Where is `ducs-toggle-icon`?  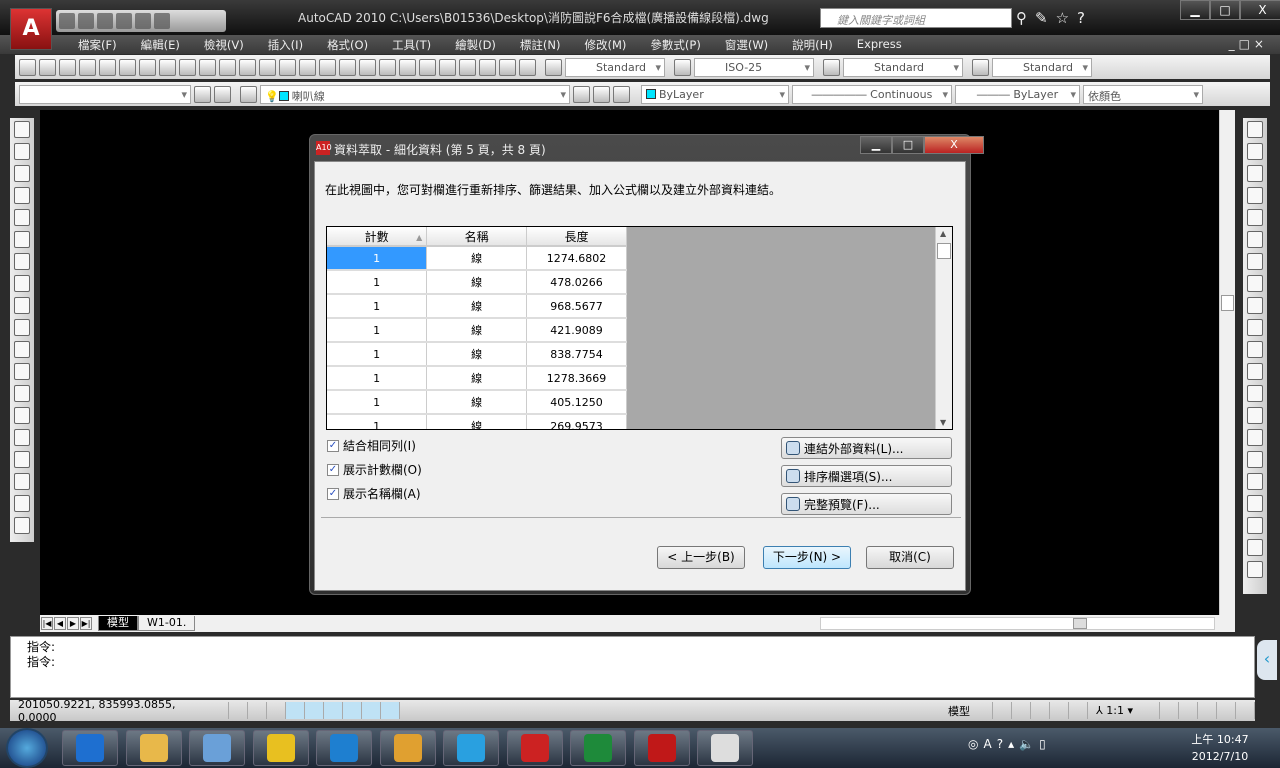
ducs-toggle-icon is located at coordinates (333, 710).